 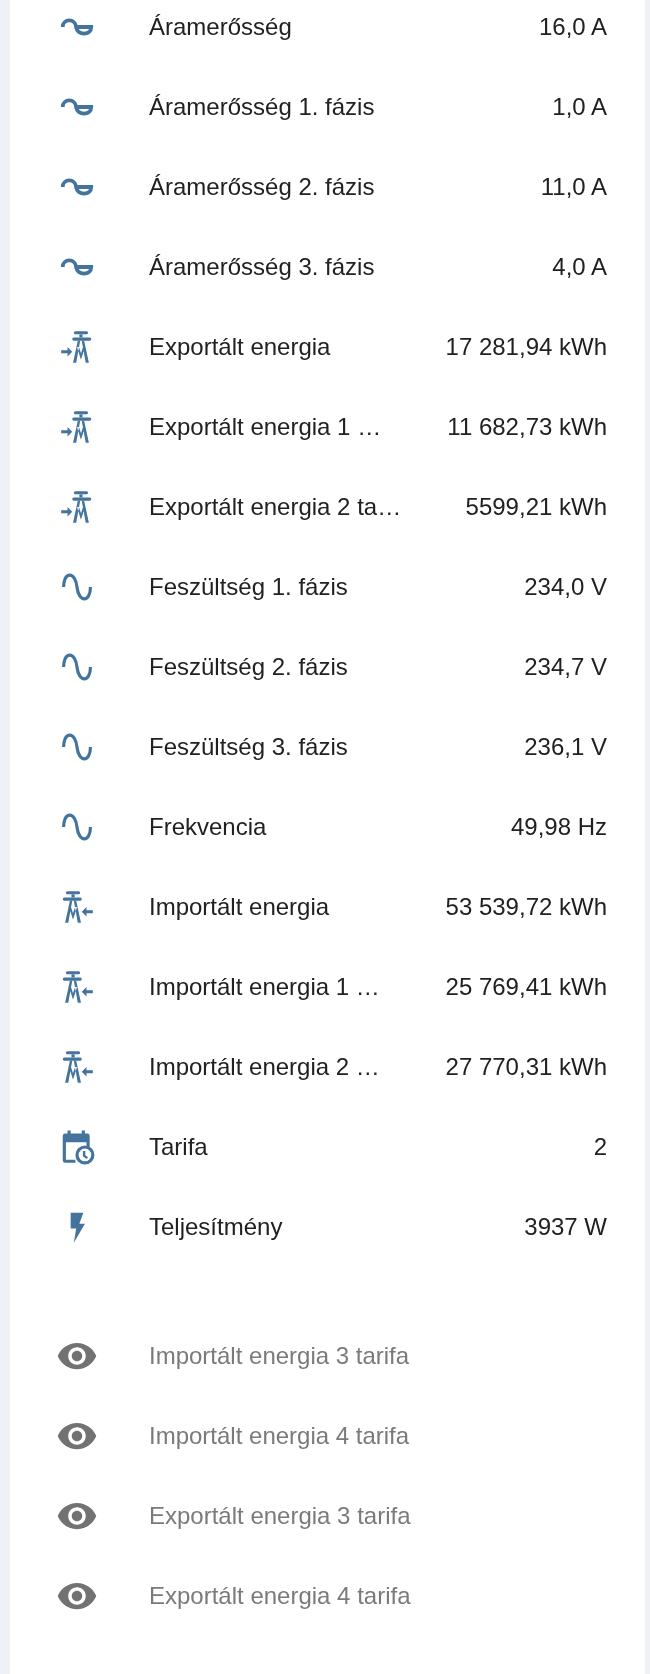 What do you see at coordinates (280, 1596) in the screenshot?
I see `hidden-entity-name: Exportált energia 4 tarifa` at bounding box center [280, 1596].